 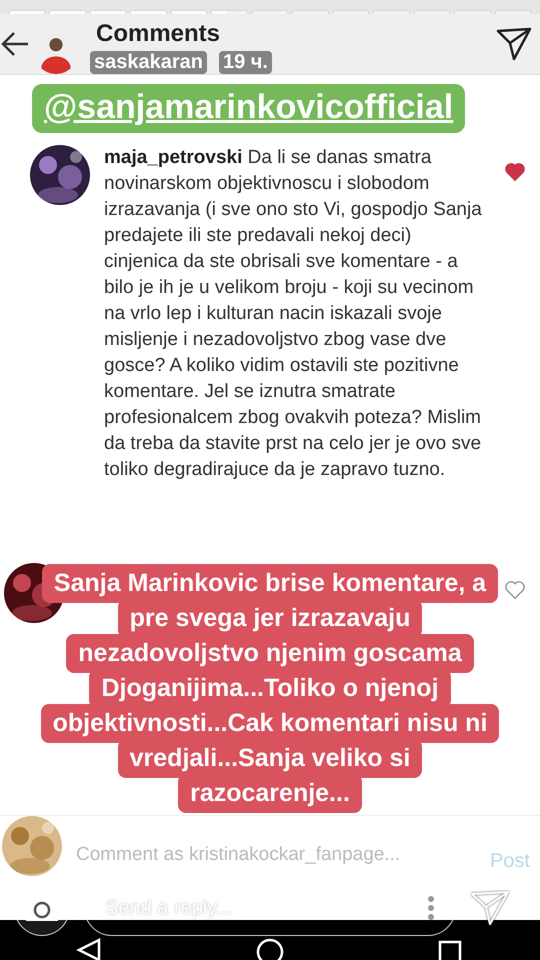 I want to click on screen-title: Comments, so click(x=158, y=34).